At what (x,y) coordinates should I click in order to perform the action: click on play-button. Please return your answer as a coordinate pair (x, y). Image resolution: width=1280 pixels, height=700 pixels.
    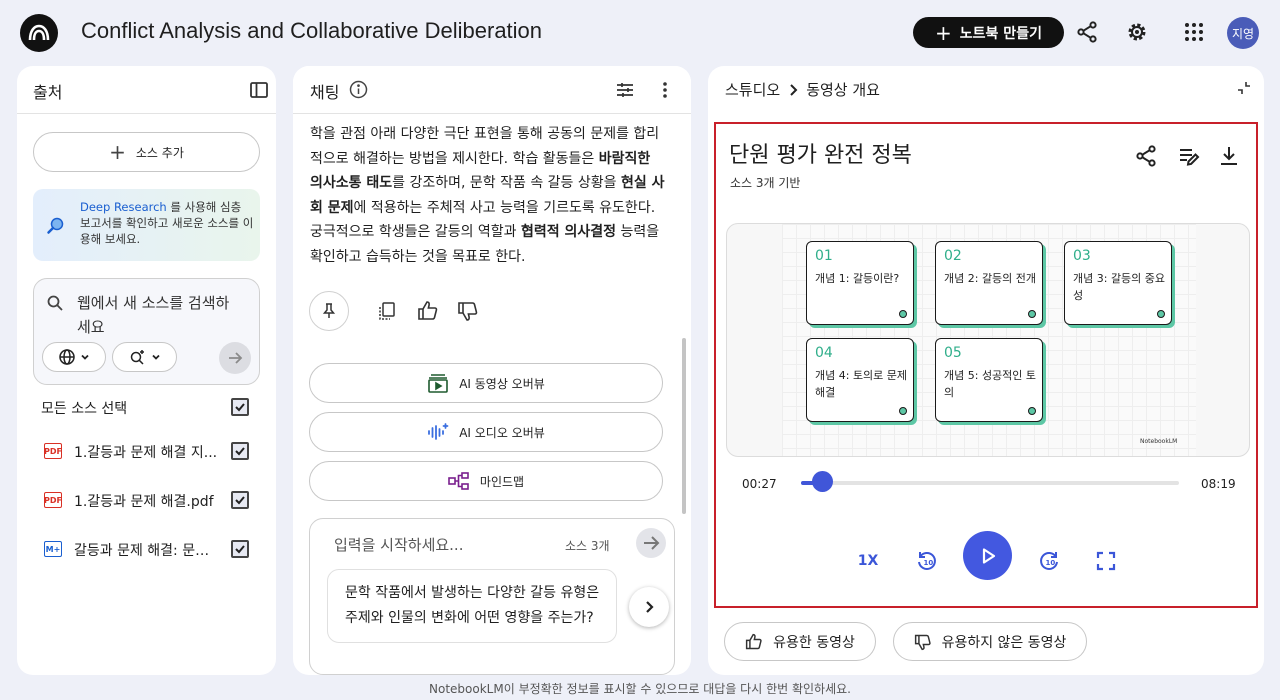
    Looking at the image, I should click on (987, 555).